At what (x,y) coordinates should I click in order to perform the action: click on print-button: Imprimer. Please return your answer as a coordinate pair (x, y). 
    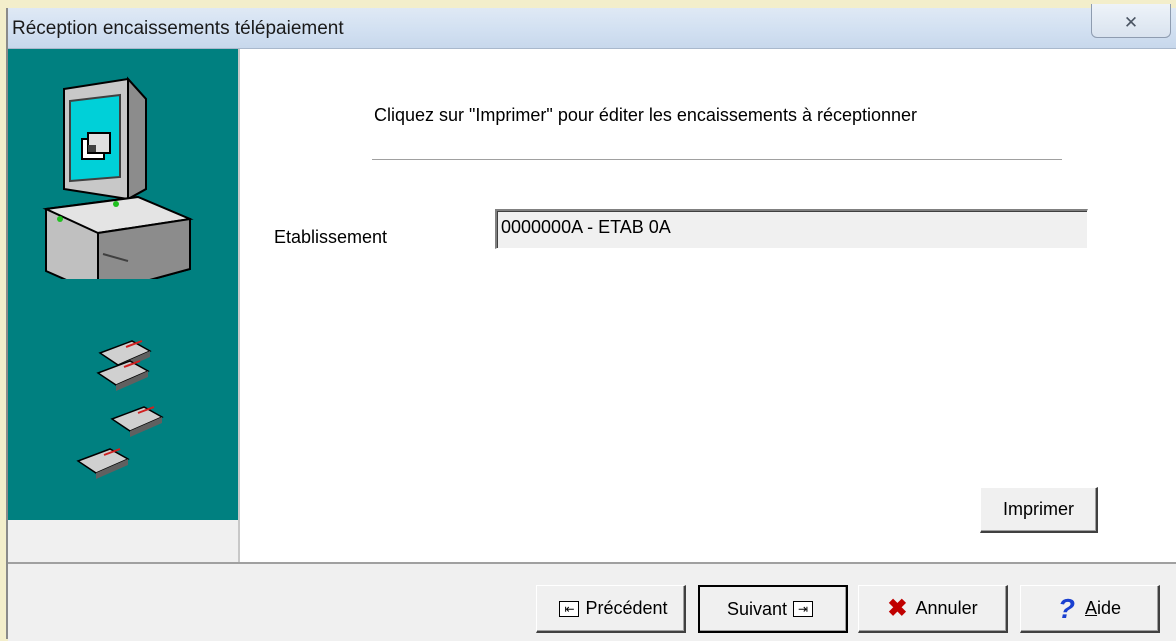
    Looking at the image, I should click on (1039, 510).